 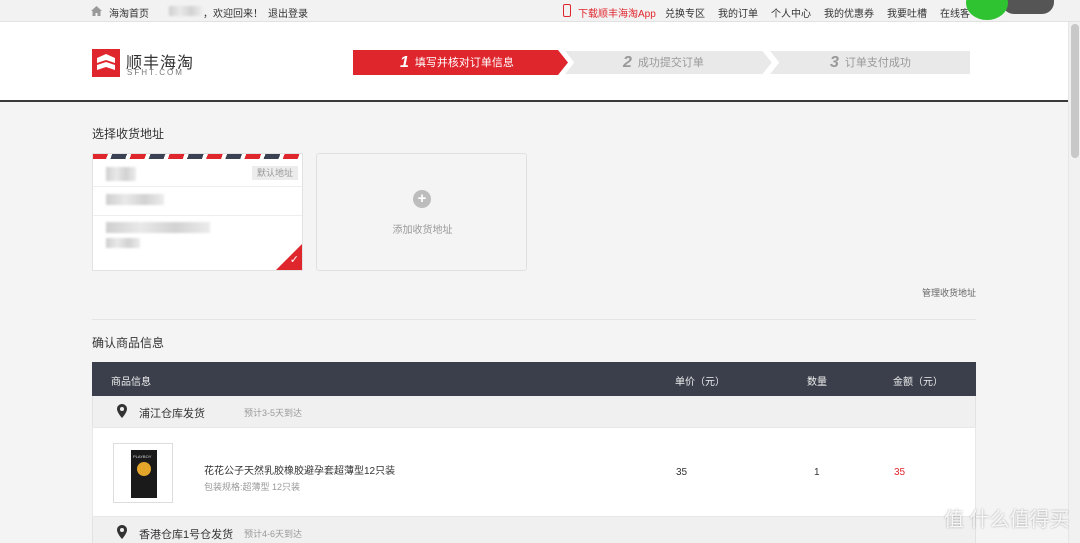 I want to click on unit-price: 35, so click(x=682, y=472).